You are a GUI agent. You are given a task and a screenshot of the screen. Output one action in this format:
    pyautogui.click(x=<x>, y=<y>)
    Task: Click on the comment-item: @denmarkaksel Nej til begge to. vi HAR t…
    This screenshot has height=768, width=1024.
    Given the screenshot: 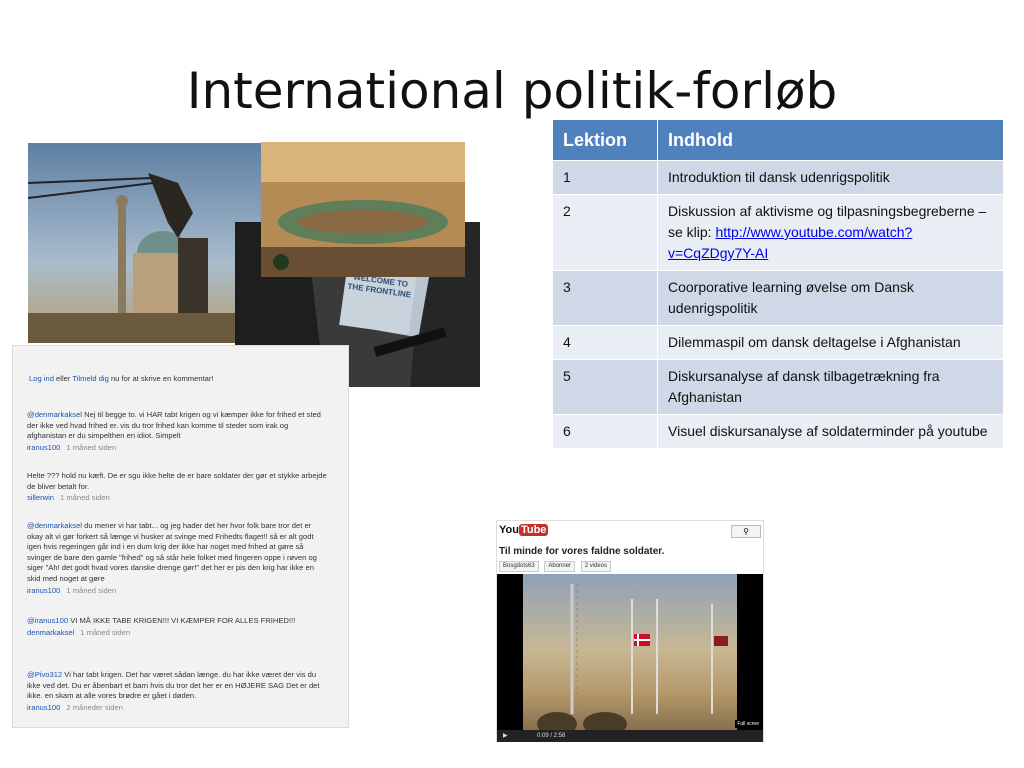 What is the action you would take?
    pyautogui.click(x=177, y=431)
    